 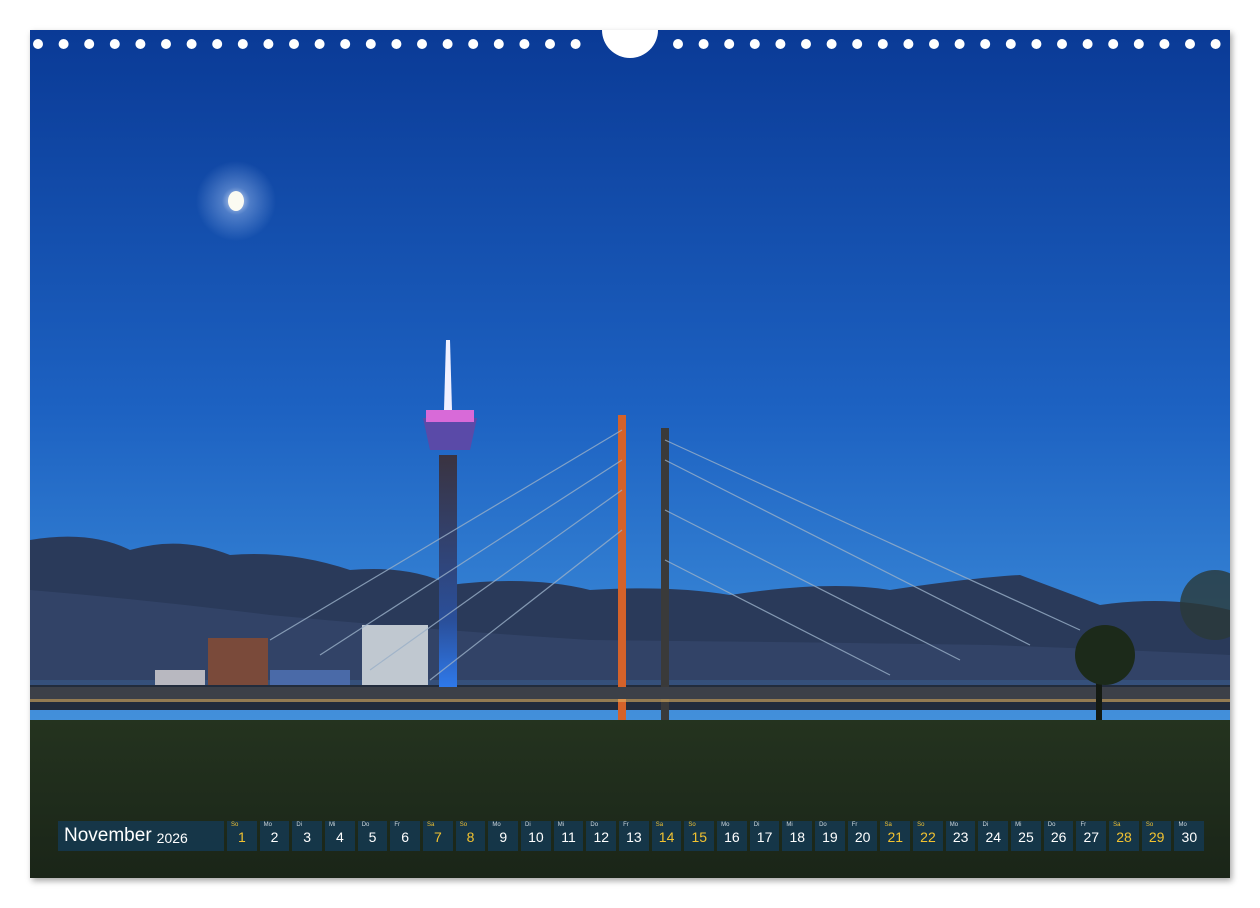 I want to click on day-number: 8, so click(x=470, y=837).